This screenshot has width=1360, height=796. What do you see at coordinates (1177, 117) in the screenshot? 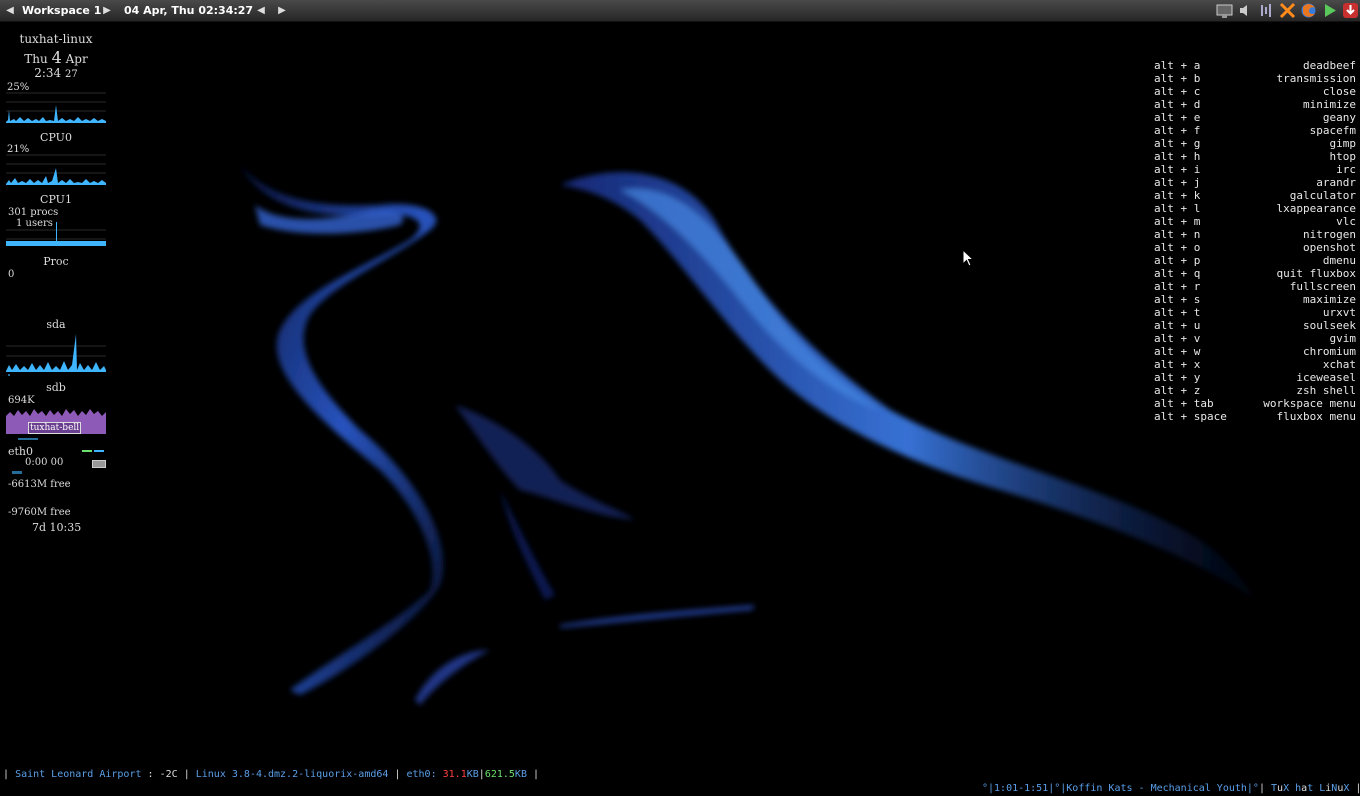
I see `key-combo: alt + e` at bounding box center [1177, 117].